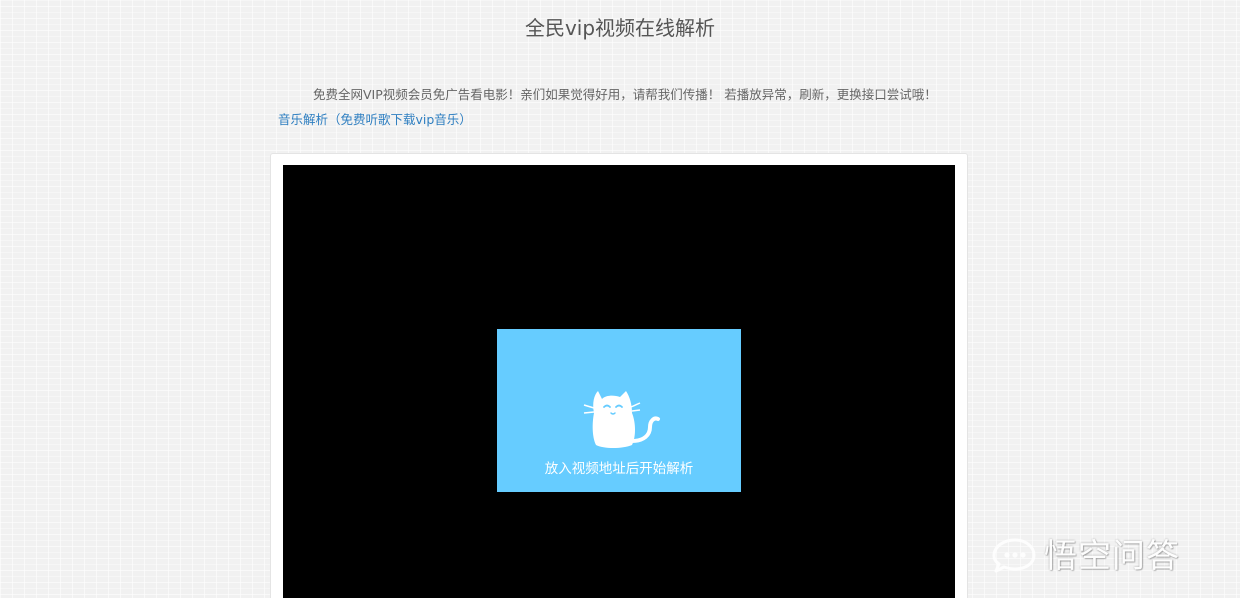 The height and width of the screenshot is (598, 1240). I want to click on placeholder-hint: 放入视频地址后开始解析, so click(619, 469).